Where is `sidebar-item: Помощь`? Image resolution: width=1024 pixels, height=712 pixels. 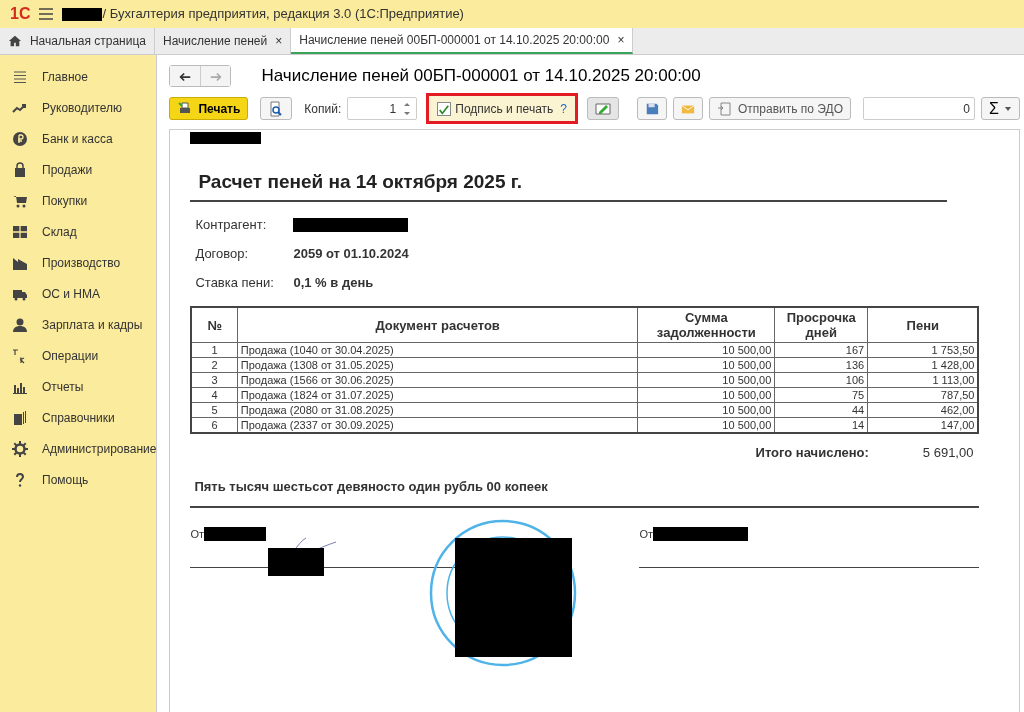
sidebar-item: Помощь is located at coordinates (65, 479).